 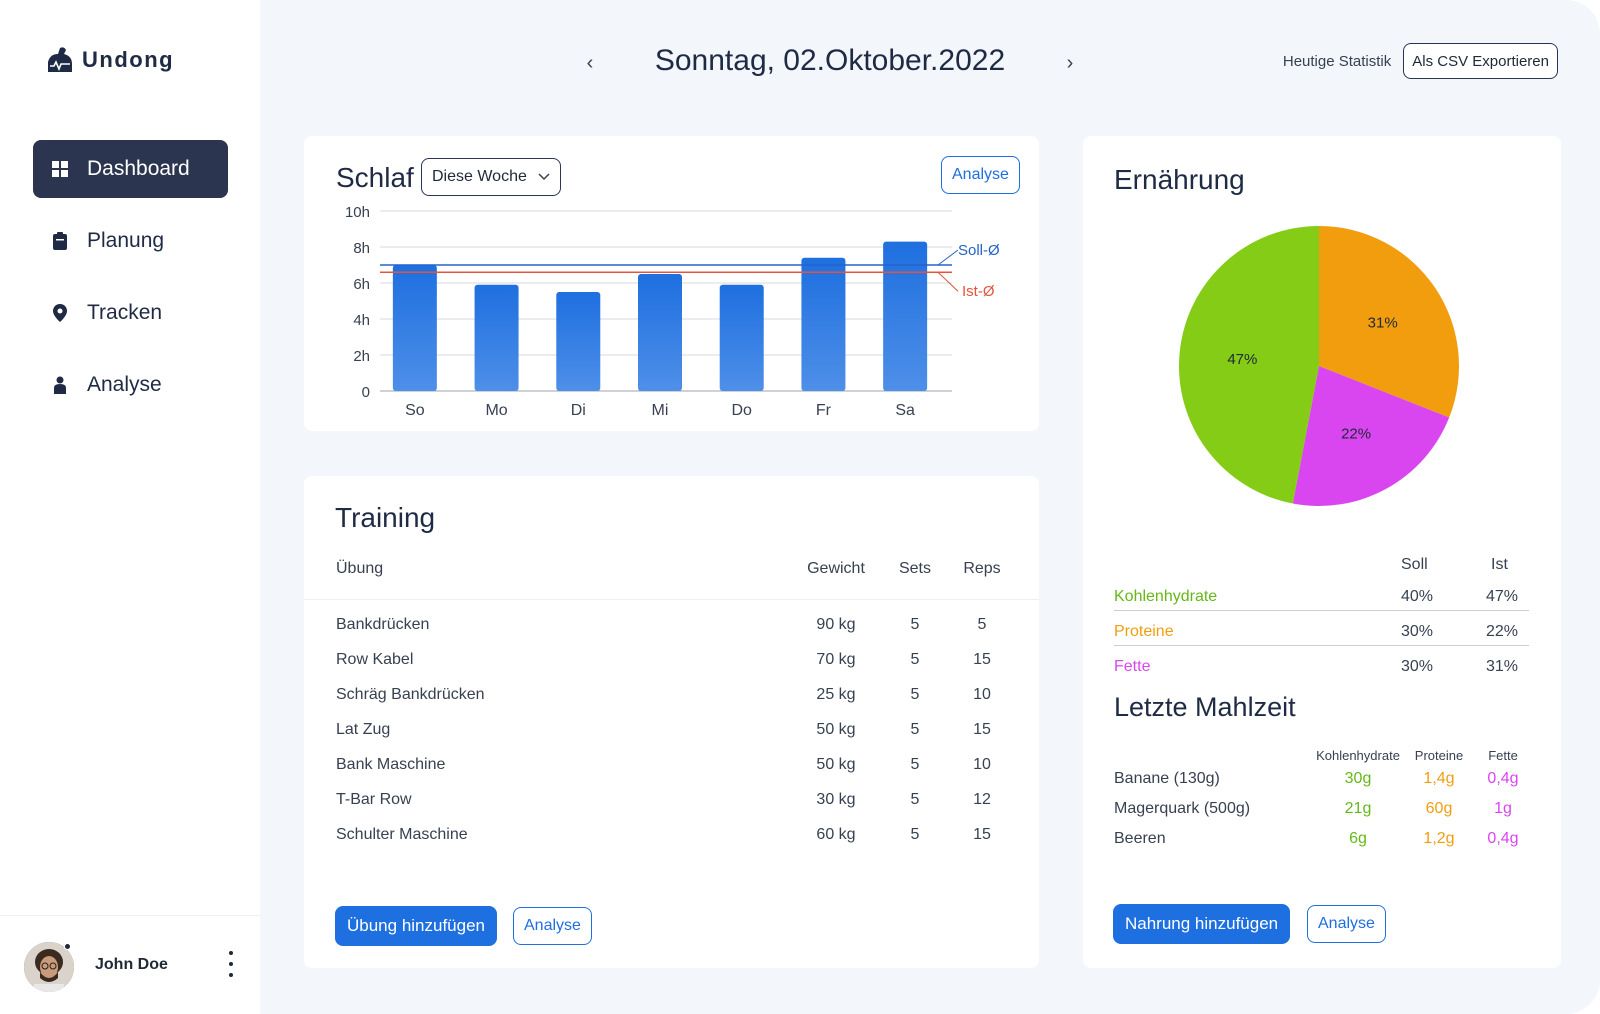 I want to click on user-name: John Doe, so click(x=131, y=964).